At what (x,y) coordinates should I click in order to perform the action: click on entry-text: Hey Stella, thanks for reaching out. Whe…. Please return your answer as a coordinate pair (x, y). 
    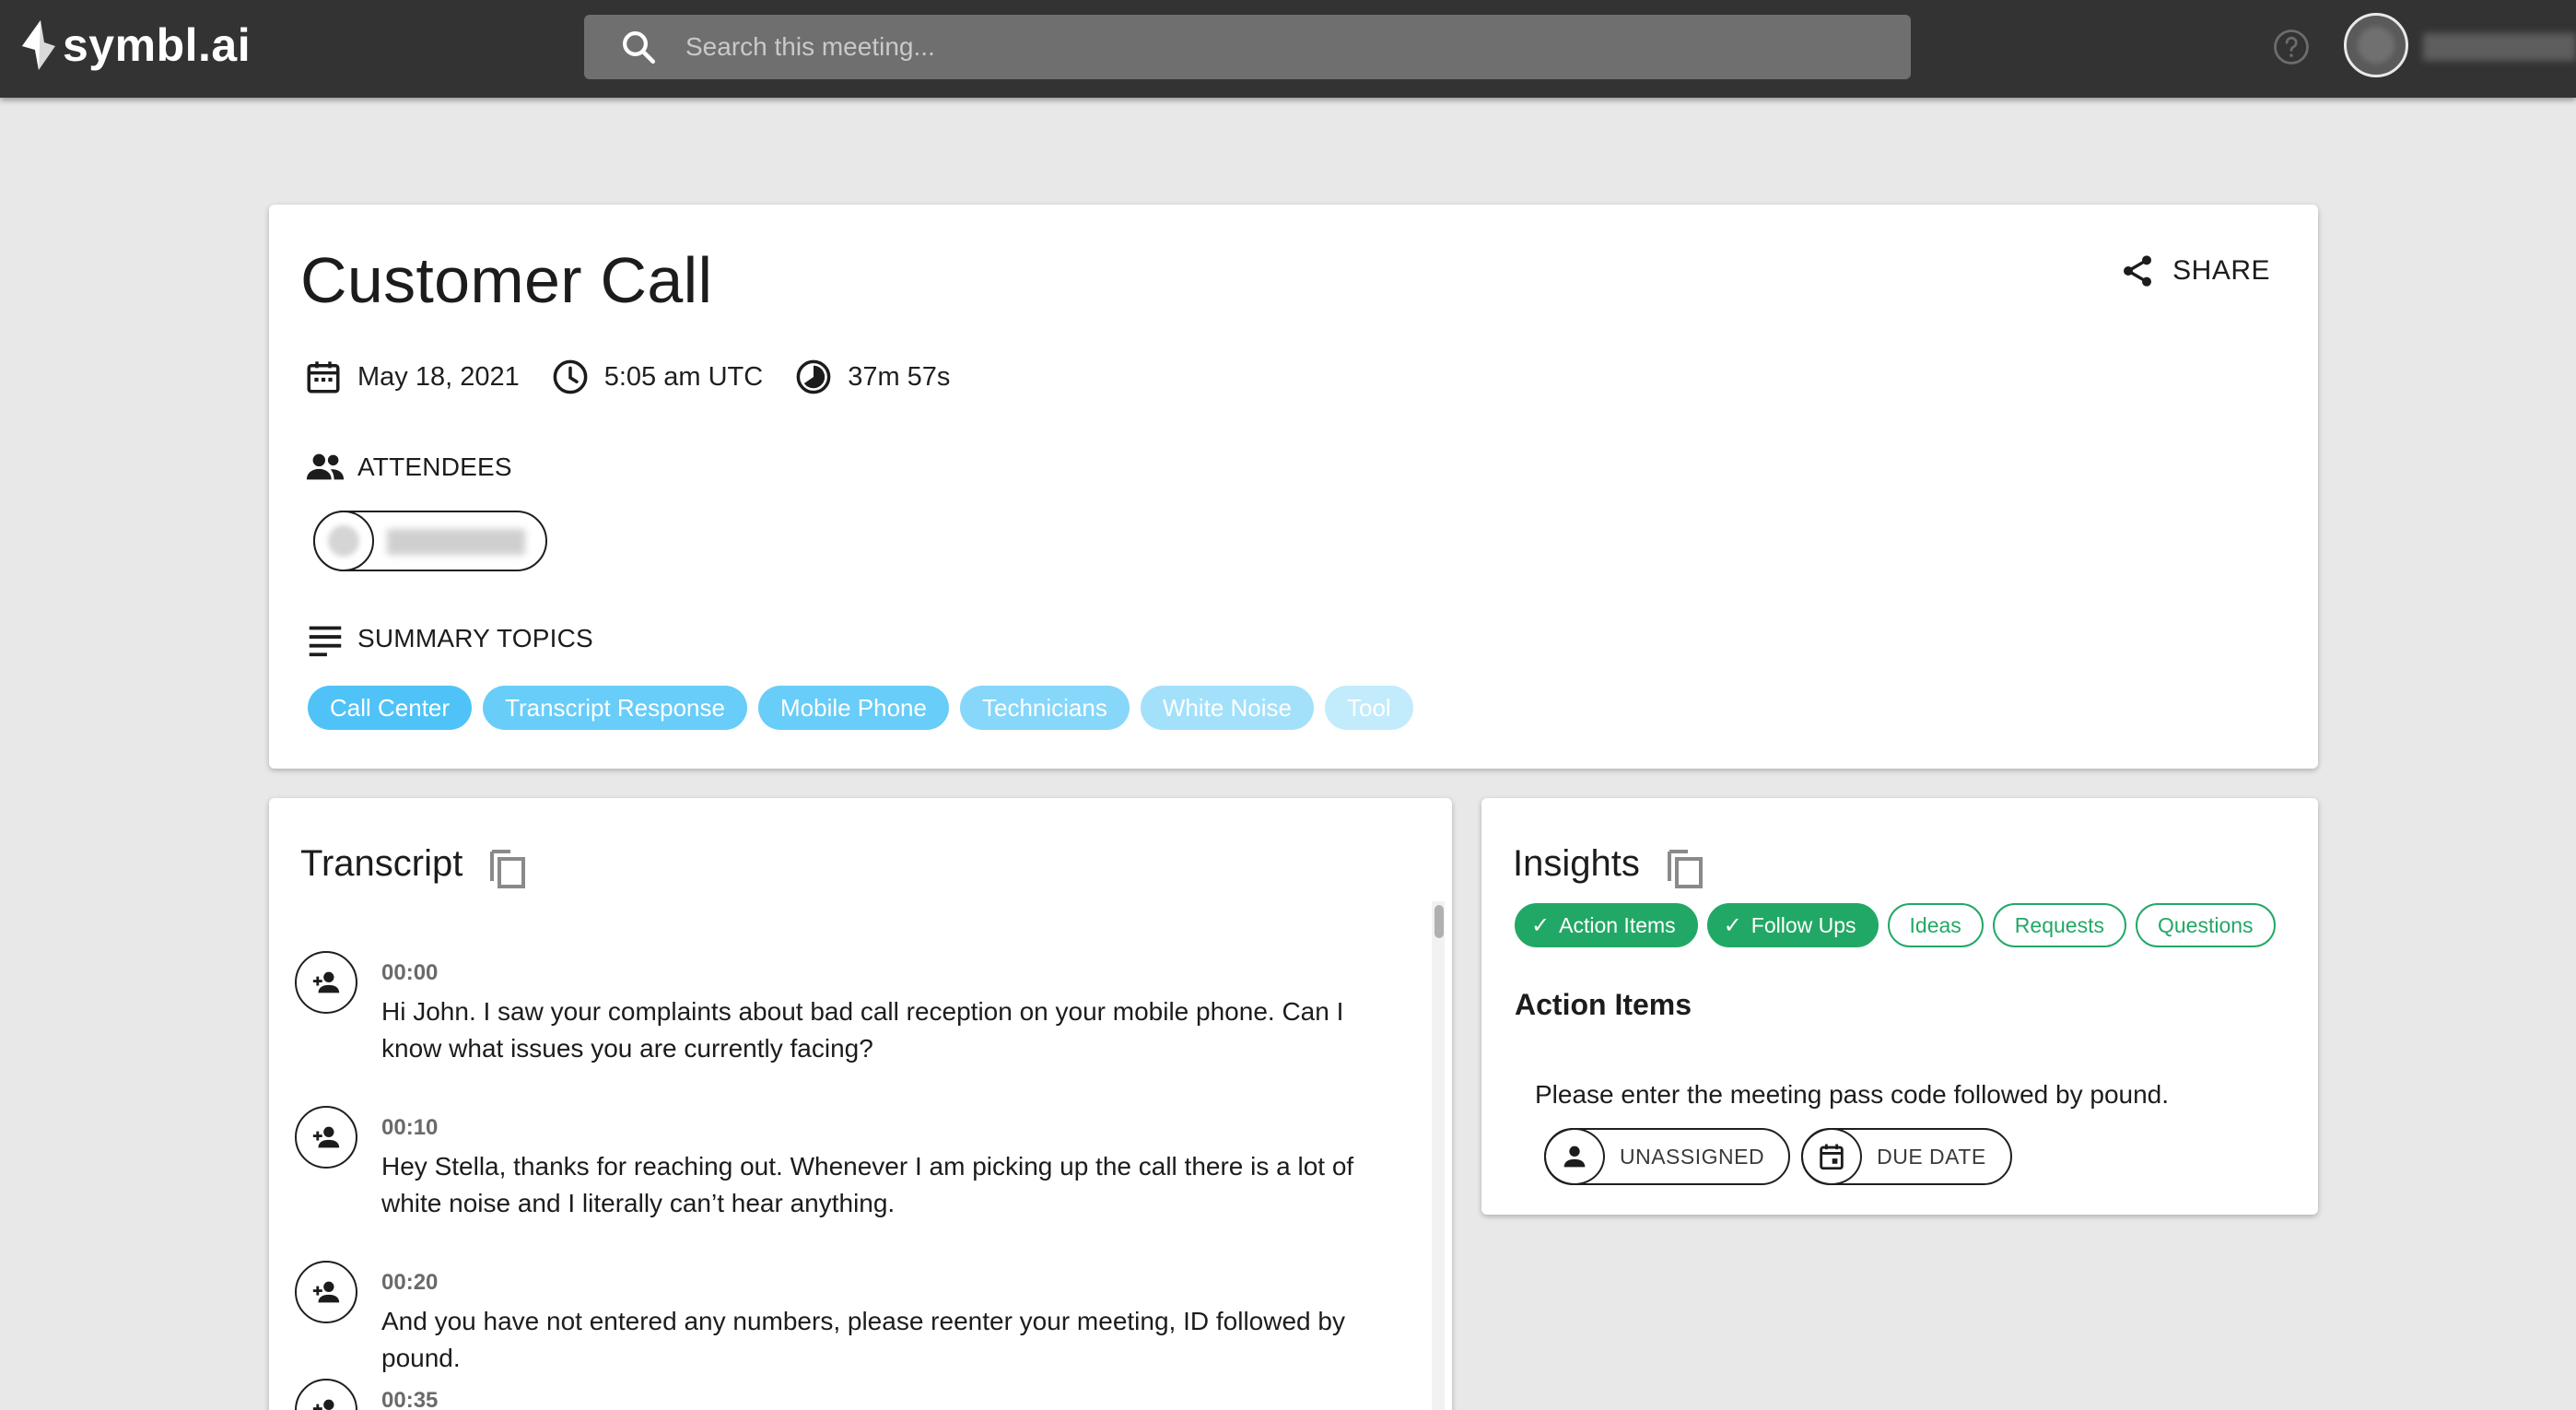
    Looking at the image, I should click on (867, 1184).